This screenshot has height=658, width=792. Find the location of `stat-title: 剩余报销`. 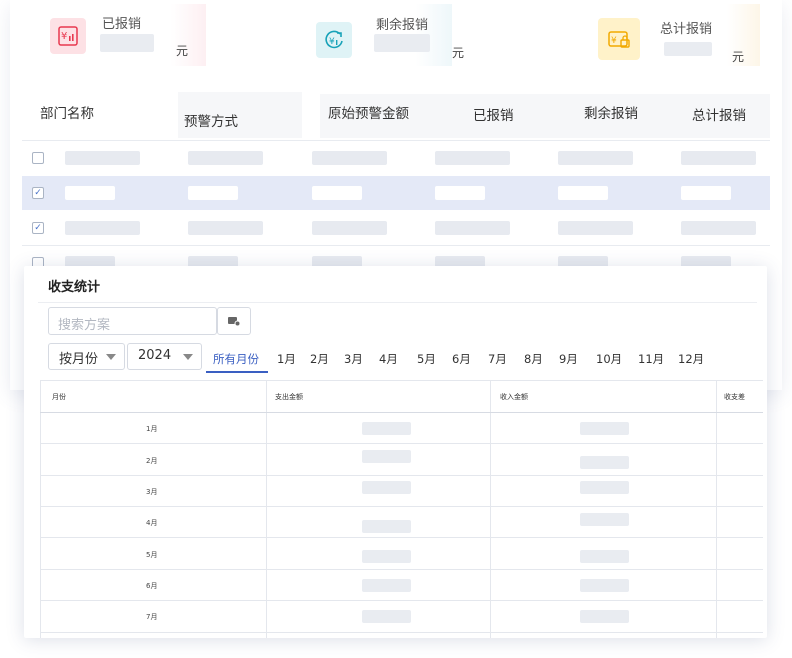

stat-title: 剩余报销 is located at coordinates (402, 25).